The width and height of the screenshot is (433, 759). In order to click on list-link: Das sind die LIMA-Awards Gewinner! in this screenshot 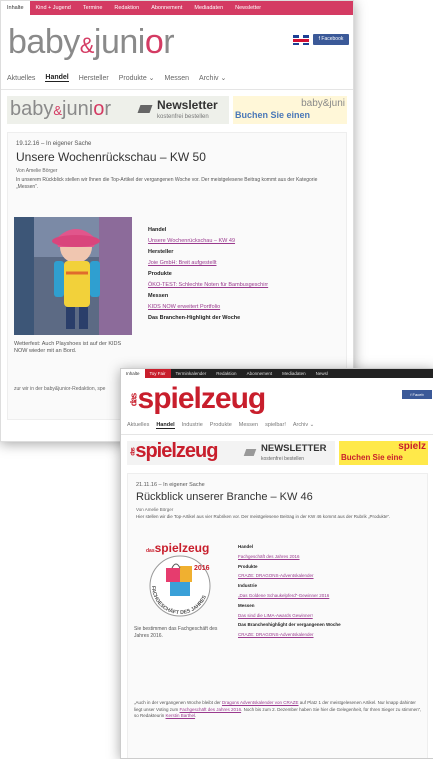, I will do `click(318, 616)`.